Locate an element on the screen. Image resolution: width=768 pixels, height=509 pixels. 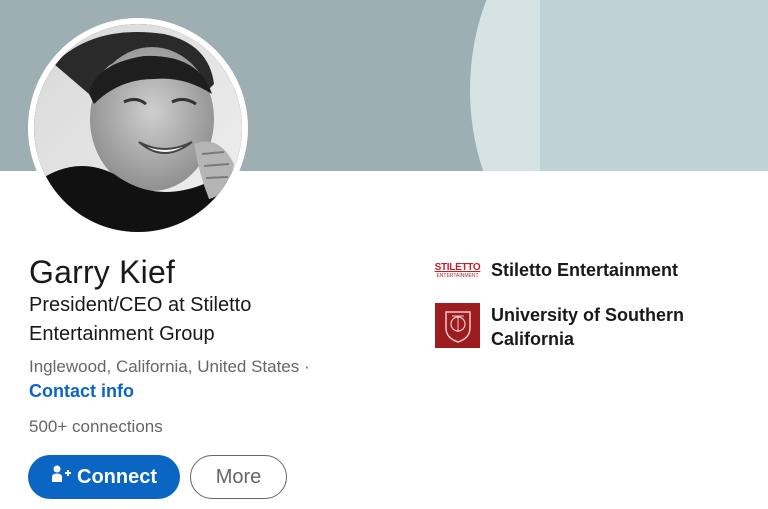
connect-button-label: Connect is located at coordinates (117, 476).